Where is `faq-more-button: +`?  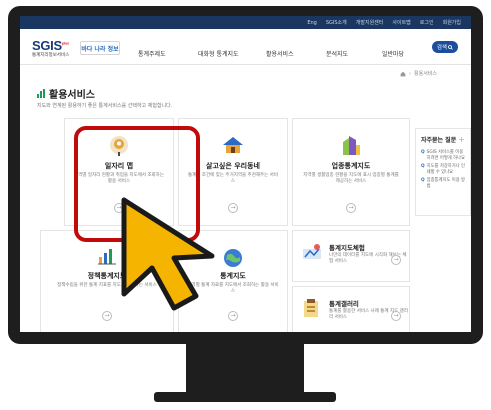 faq-more-button: + is located at coordinates (461, 139).